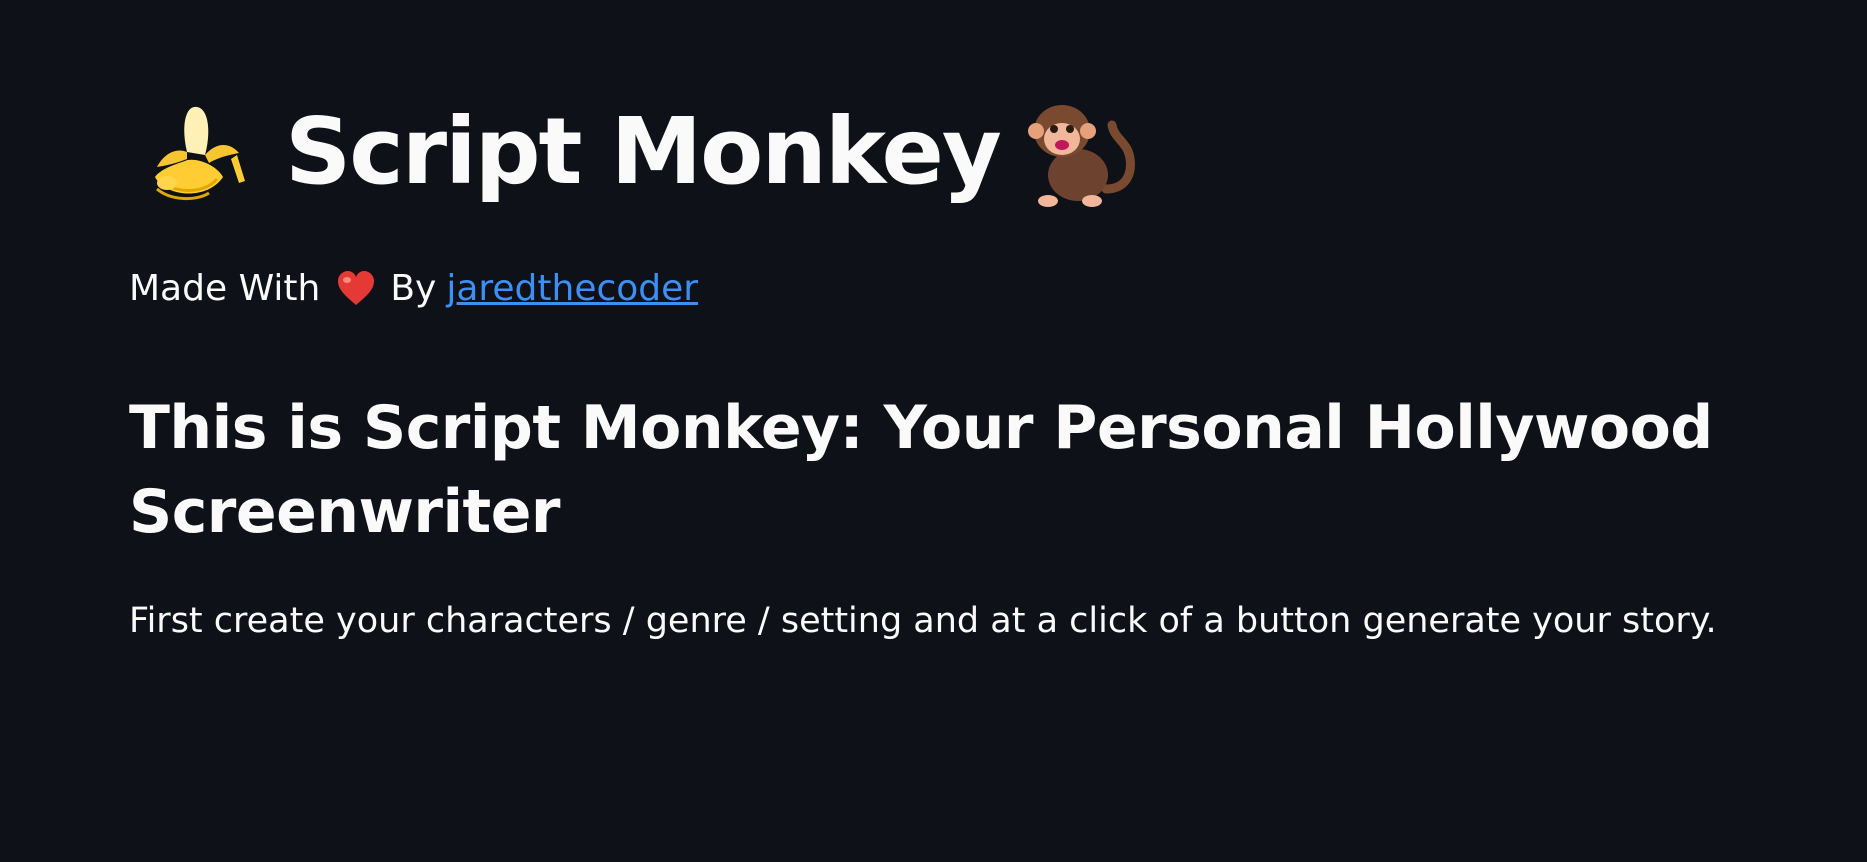 This screenshot has width=1867, height=862. I want to click on monkey-icon, so click(1081, 152).